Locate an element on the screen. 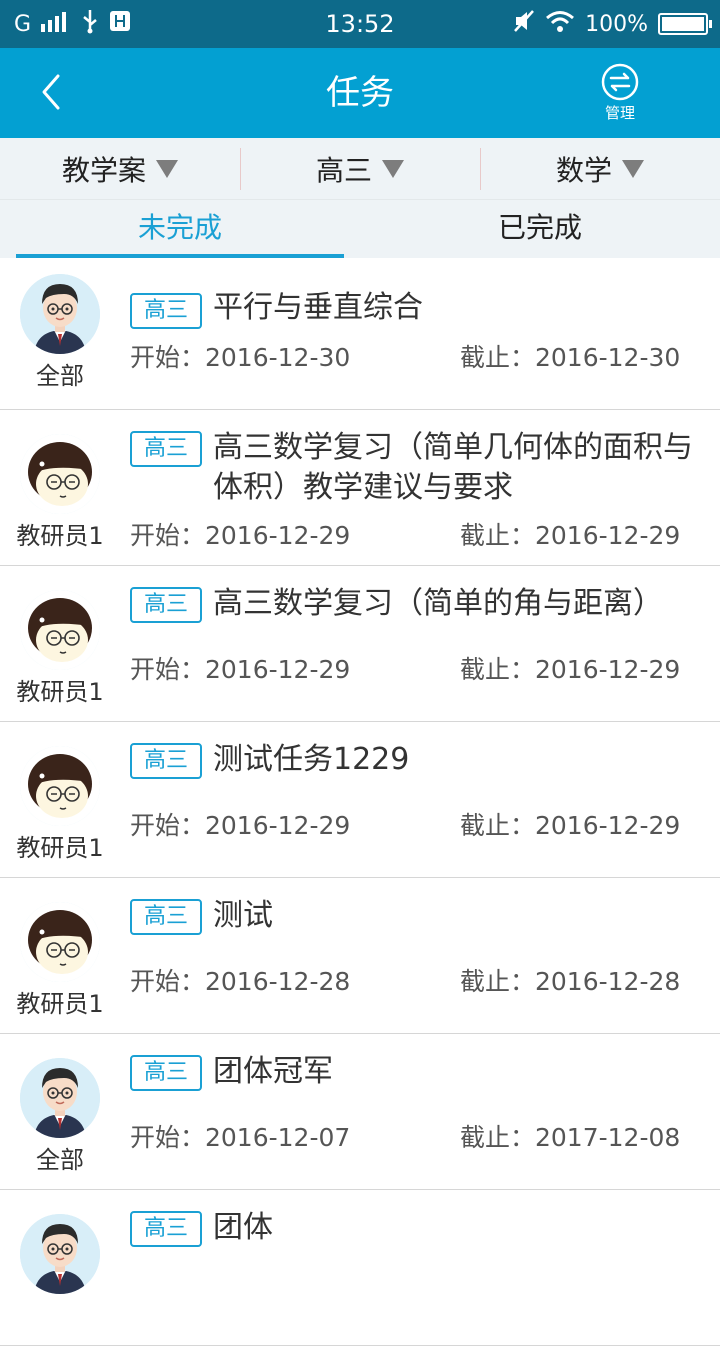 This screenshot has width=720, height=1346. filter-bar: 教学案 高三 数学 is located at coordinates (360, 169).